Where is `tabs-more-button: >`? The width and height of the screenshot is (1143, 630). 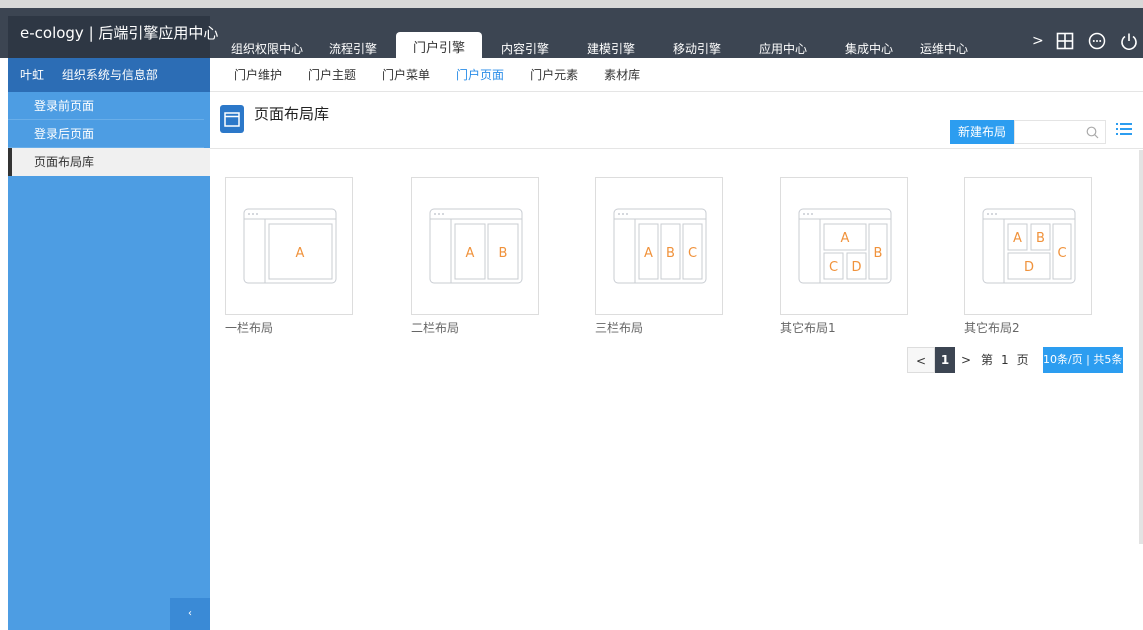
tabs-more-button: > is located at coordinates (1038, 41).